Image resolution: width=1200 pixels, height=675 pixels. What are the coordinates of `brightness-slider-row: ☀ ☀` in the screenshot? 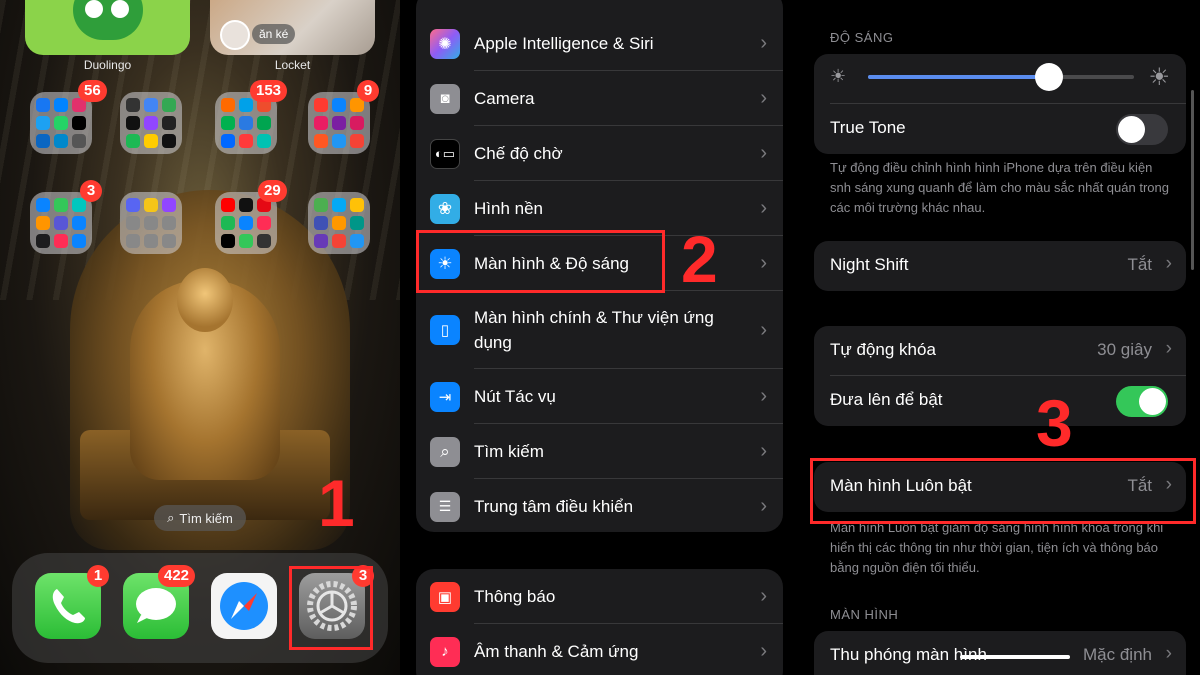 It's located at (1000, 79).